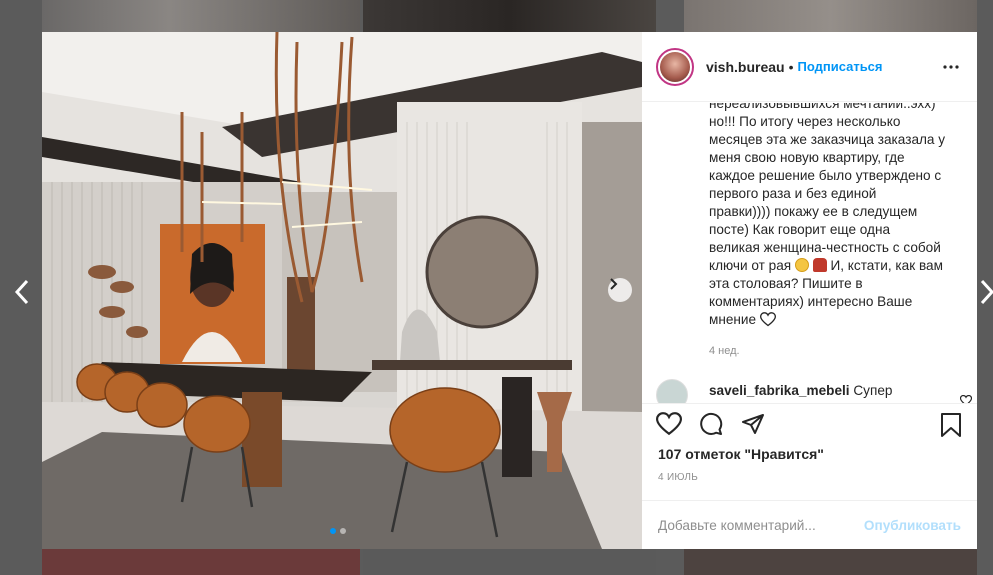 The width and height of the screenshot is (993, 575). I want to click on caption-line: правки)))) покажу ее в следущем, so click(813, 211).